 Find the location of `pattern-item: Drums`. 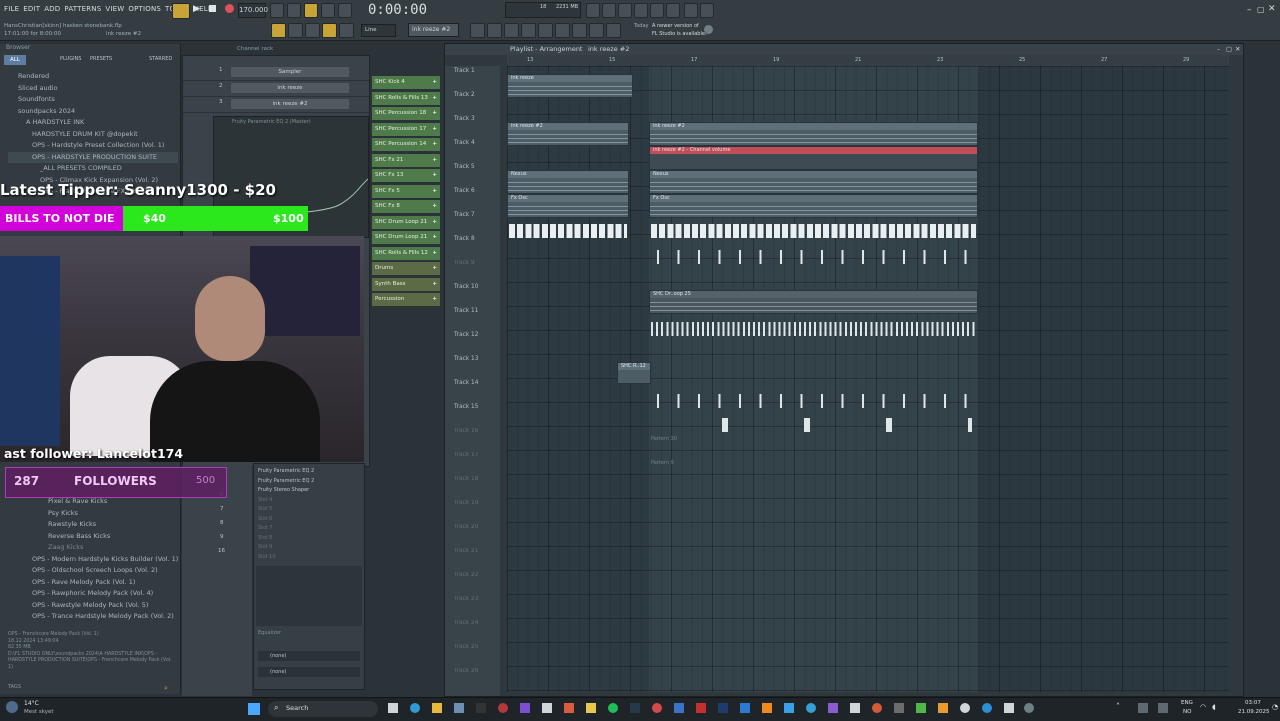

pattern-item: Drums is located at coordinates (406, 268).